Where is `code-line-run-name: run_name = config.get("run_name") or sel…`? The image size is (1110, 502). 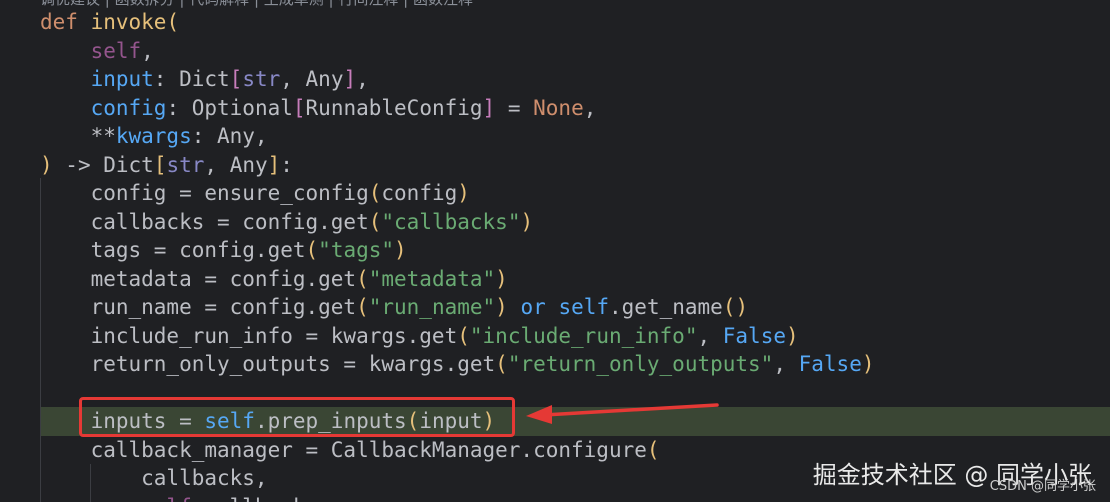
code-line-run-name: run_name = config.get("run_name") or sel… is located at coordinates (394, 307).